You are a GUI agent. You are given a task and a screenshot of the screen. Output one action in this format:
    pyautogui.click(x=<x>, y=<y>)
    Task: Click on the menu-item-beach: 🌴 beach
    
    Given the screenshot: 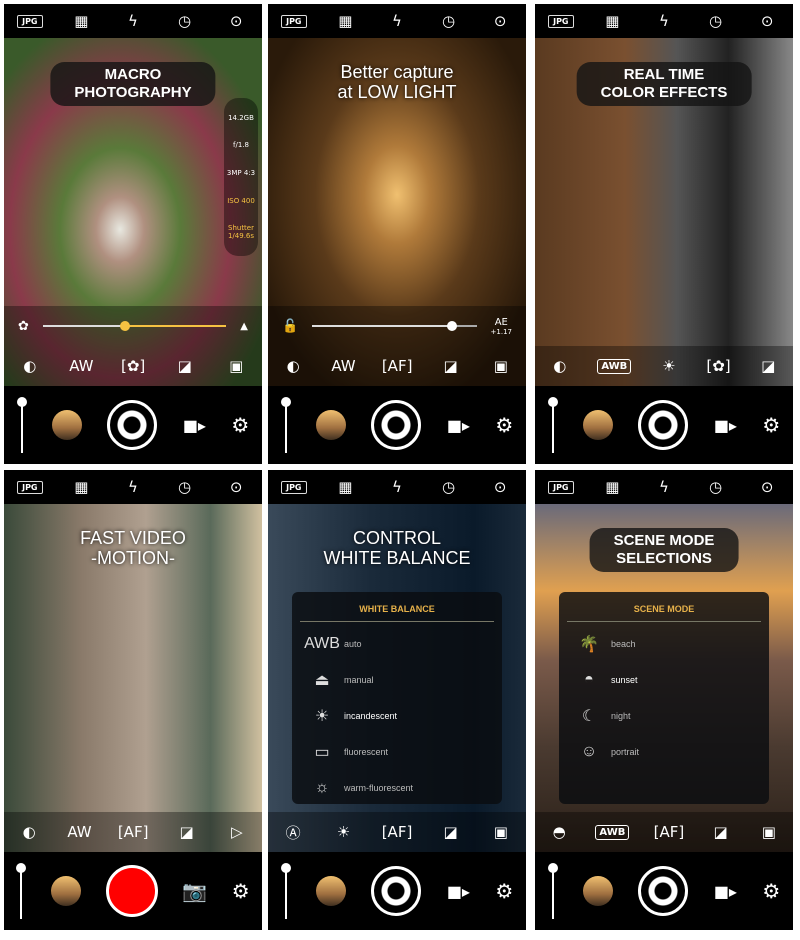 What is the action you would take?
    pyautogui.click(x=664, y=644)
    